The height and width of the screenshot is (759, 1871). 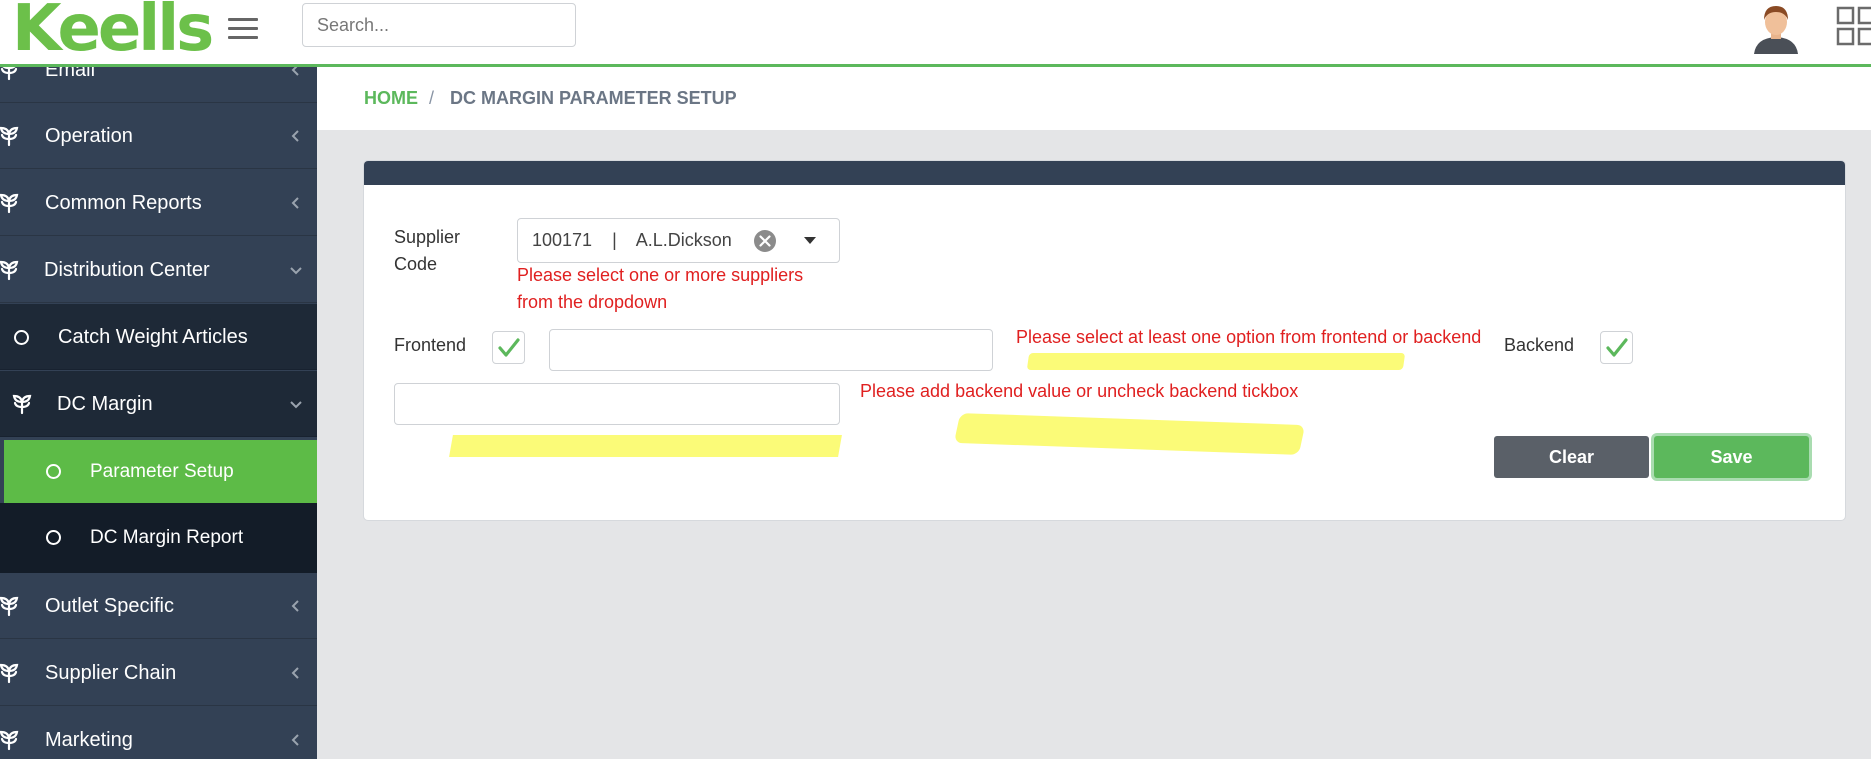 I want to click on sidebar-item-parameter-setup: Parameter Setup, so click(x=160, y=471).